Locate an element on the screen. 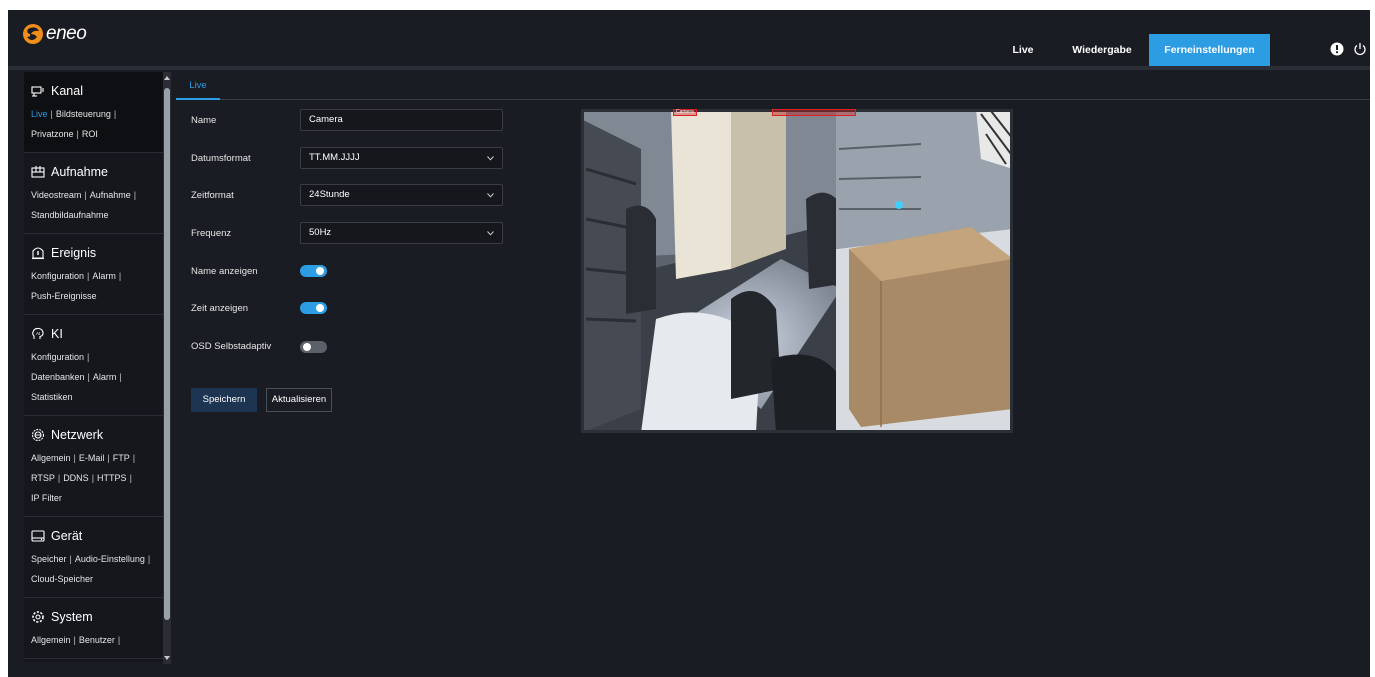  scroll-down-arrow-icon is located at coordinates (167, 658).